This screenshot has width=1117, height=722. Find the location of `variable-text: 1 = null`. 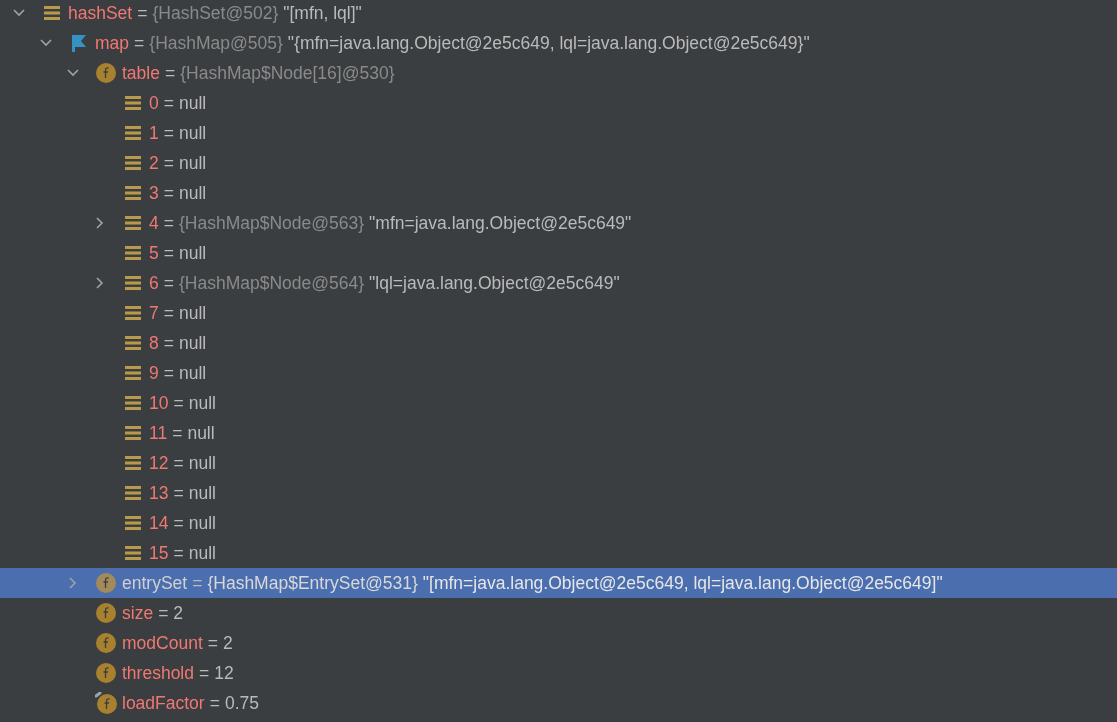

variable-text: 1 = null is located at coordinates (178, 133).